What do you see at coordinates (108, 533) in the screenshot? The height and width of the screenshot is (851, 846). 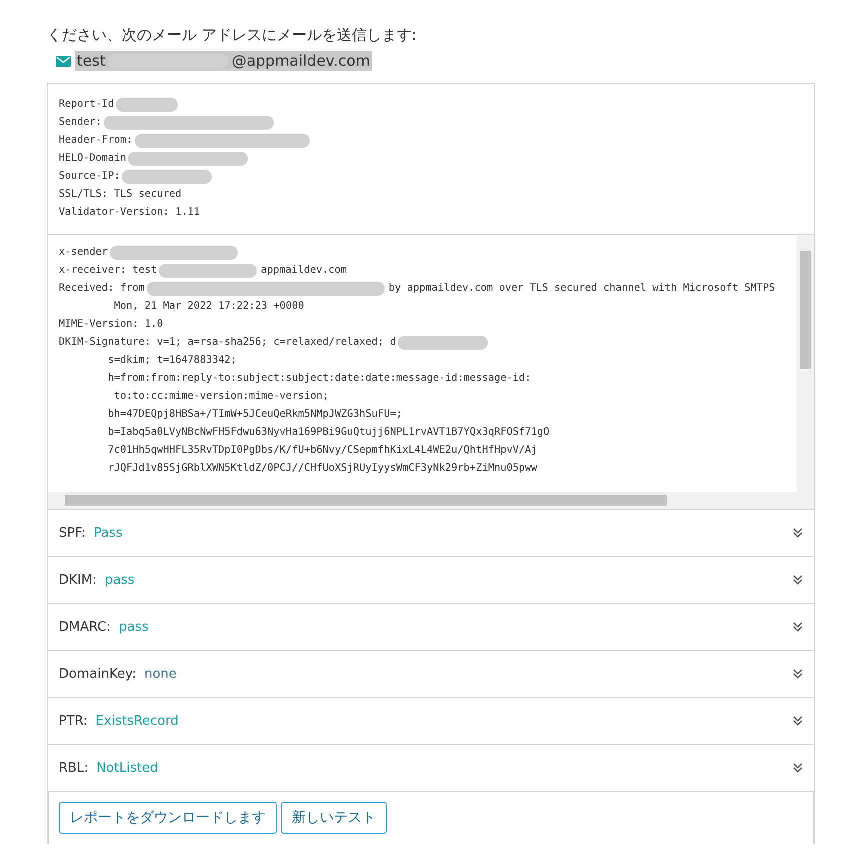 I see `check-result: Pass` at bounding box center [108, 533].